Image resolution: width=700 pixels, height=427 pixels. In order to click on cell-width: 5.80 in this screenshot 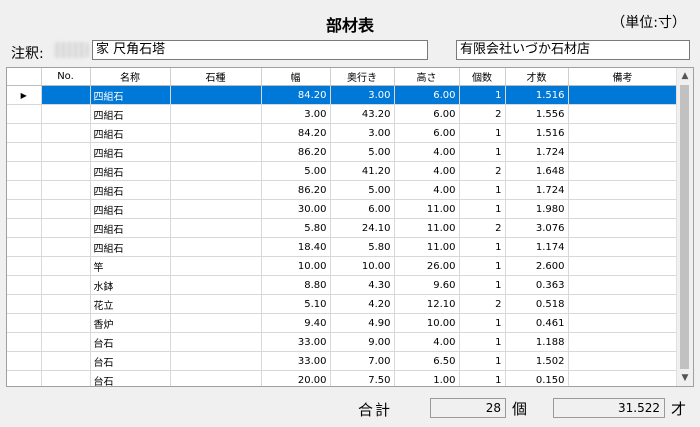, I will do `click(296, 228)`.